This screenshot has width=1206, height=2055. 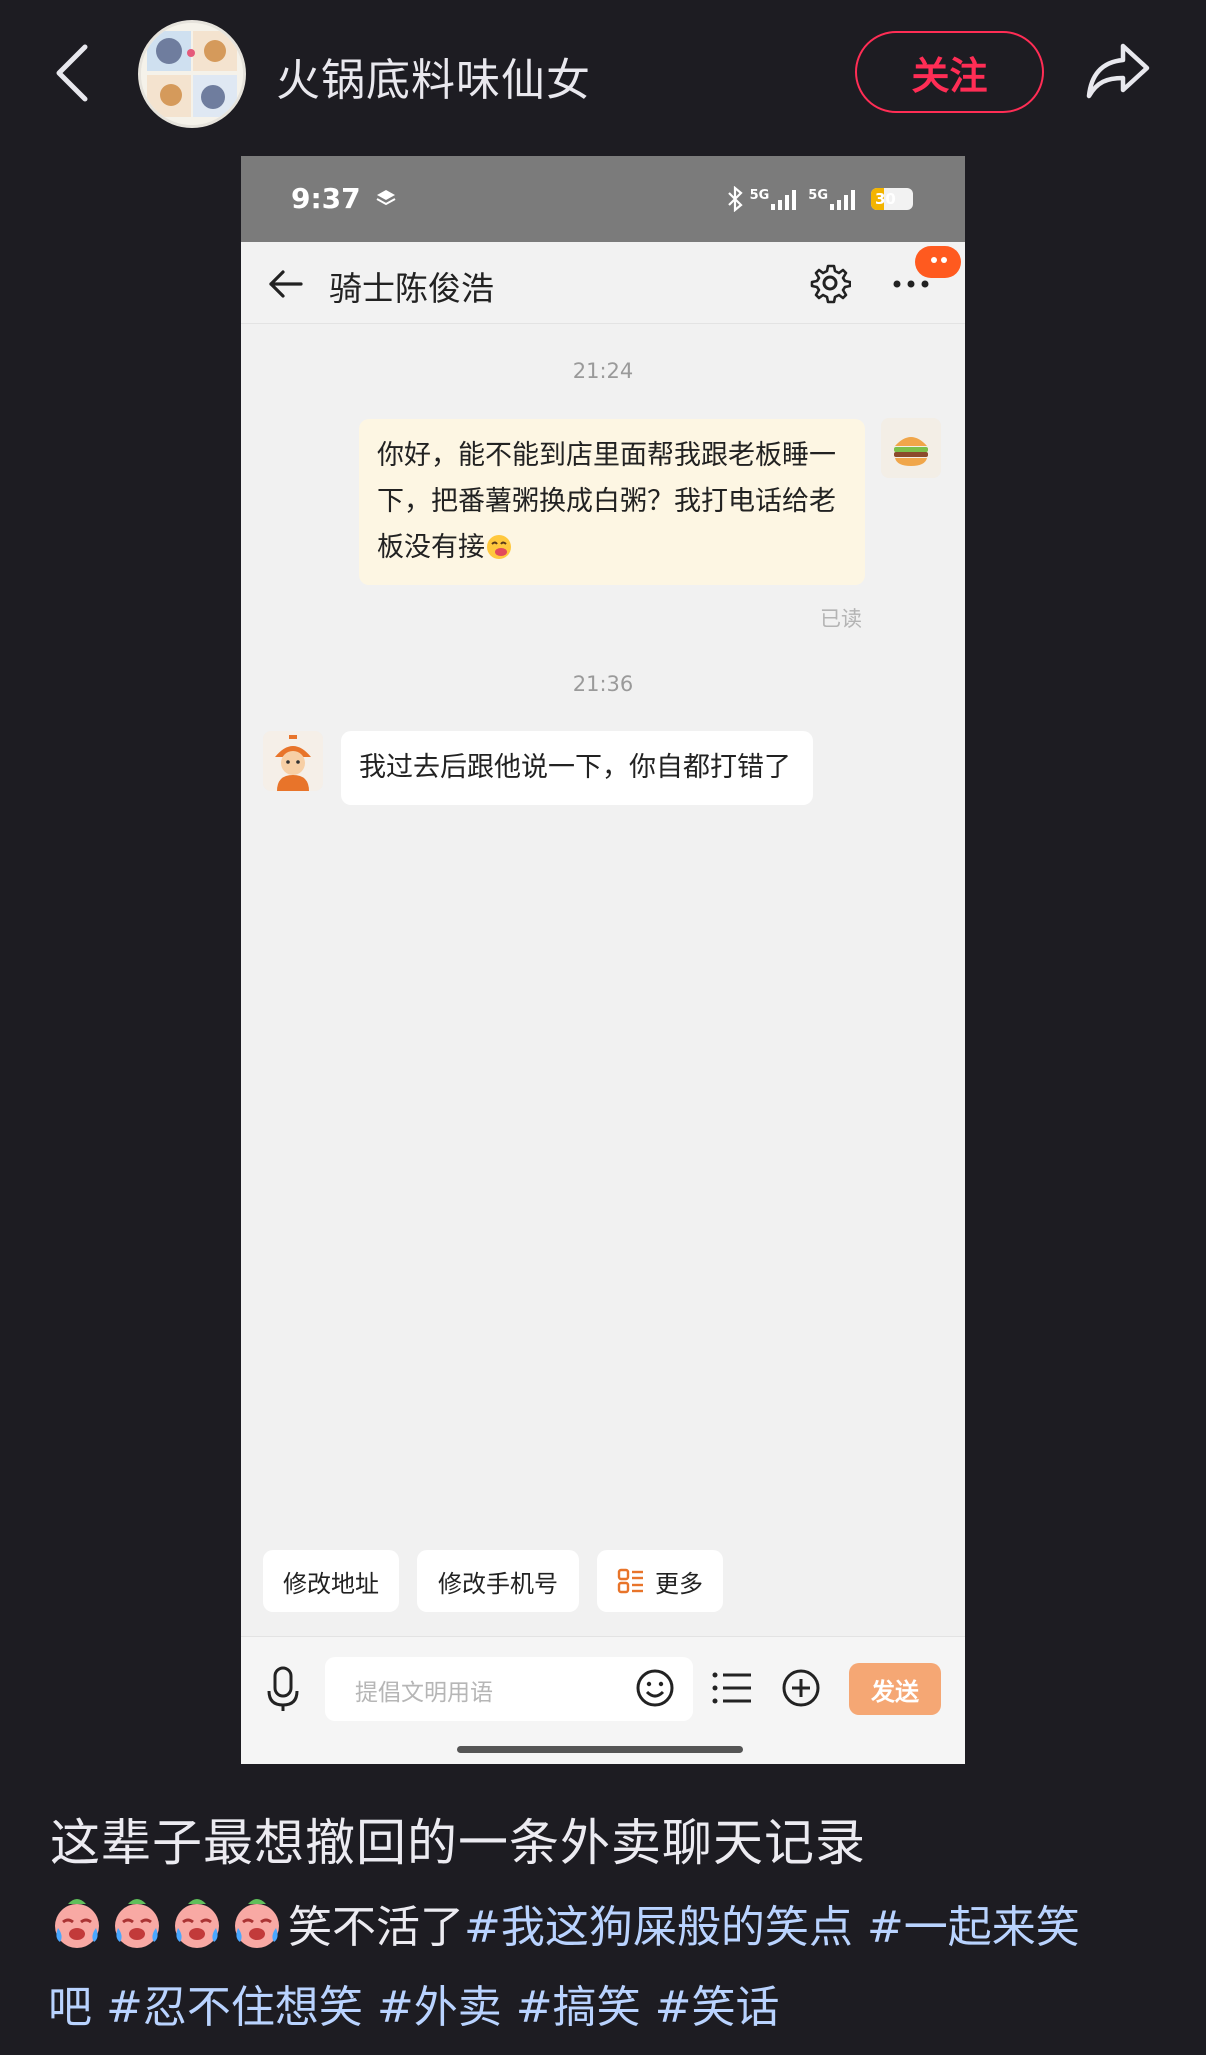 I want to click on author-name: 火锅底料味仙女, so click(x=433, y=76).